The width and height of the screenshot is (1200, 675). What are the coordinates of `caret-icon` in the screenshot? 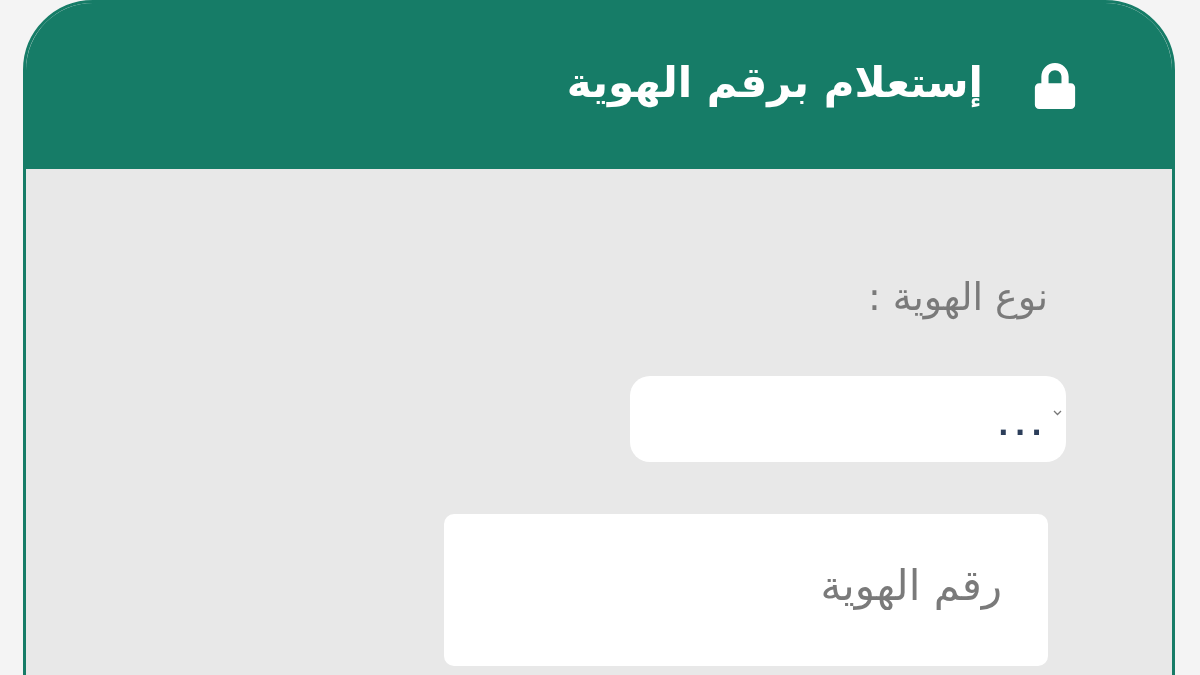 It's located at (1057, 413).